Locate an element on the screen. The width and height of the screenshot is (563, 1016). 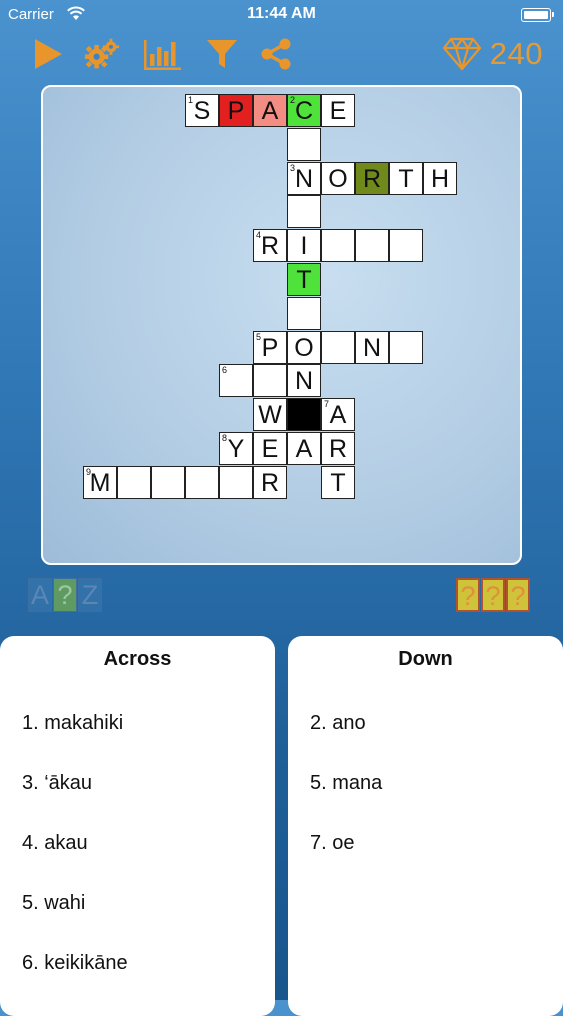
reveal-letters-button: A? Z is located at coordinates (65, 596).